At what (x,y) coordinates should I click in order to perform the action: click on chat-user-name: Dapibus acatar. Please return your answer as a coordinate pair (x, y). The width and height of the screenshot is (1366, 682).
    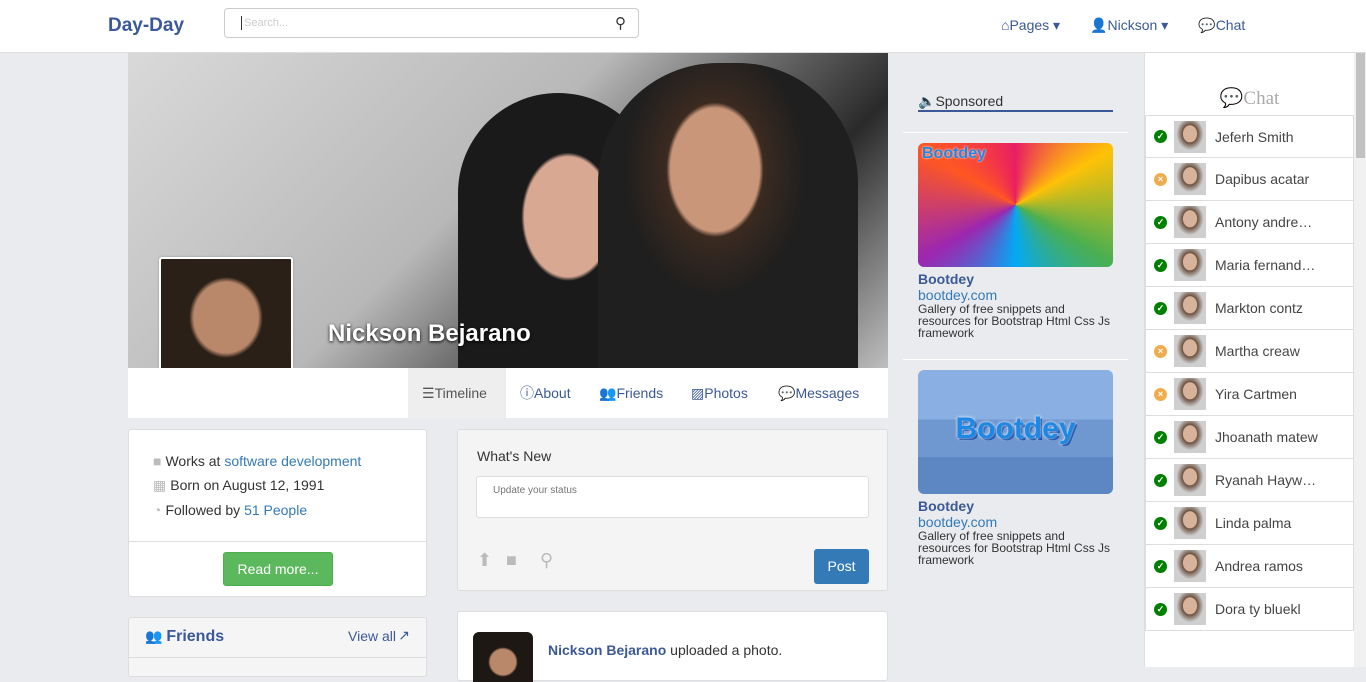
    Looking at the image, I should click on (1262, 179).